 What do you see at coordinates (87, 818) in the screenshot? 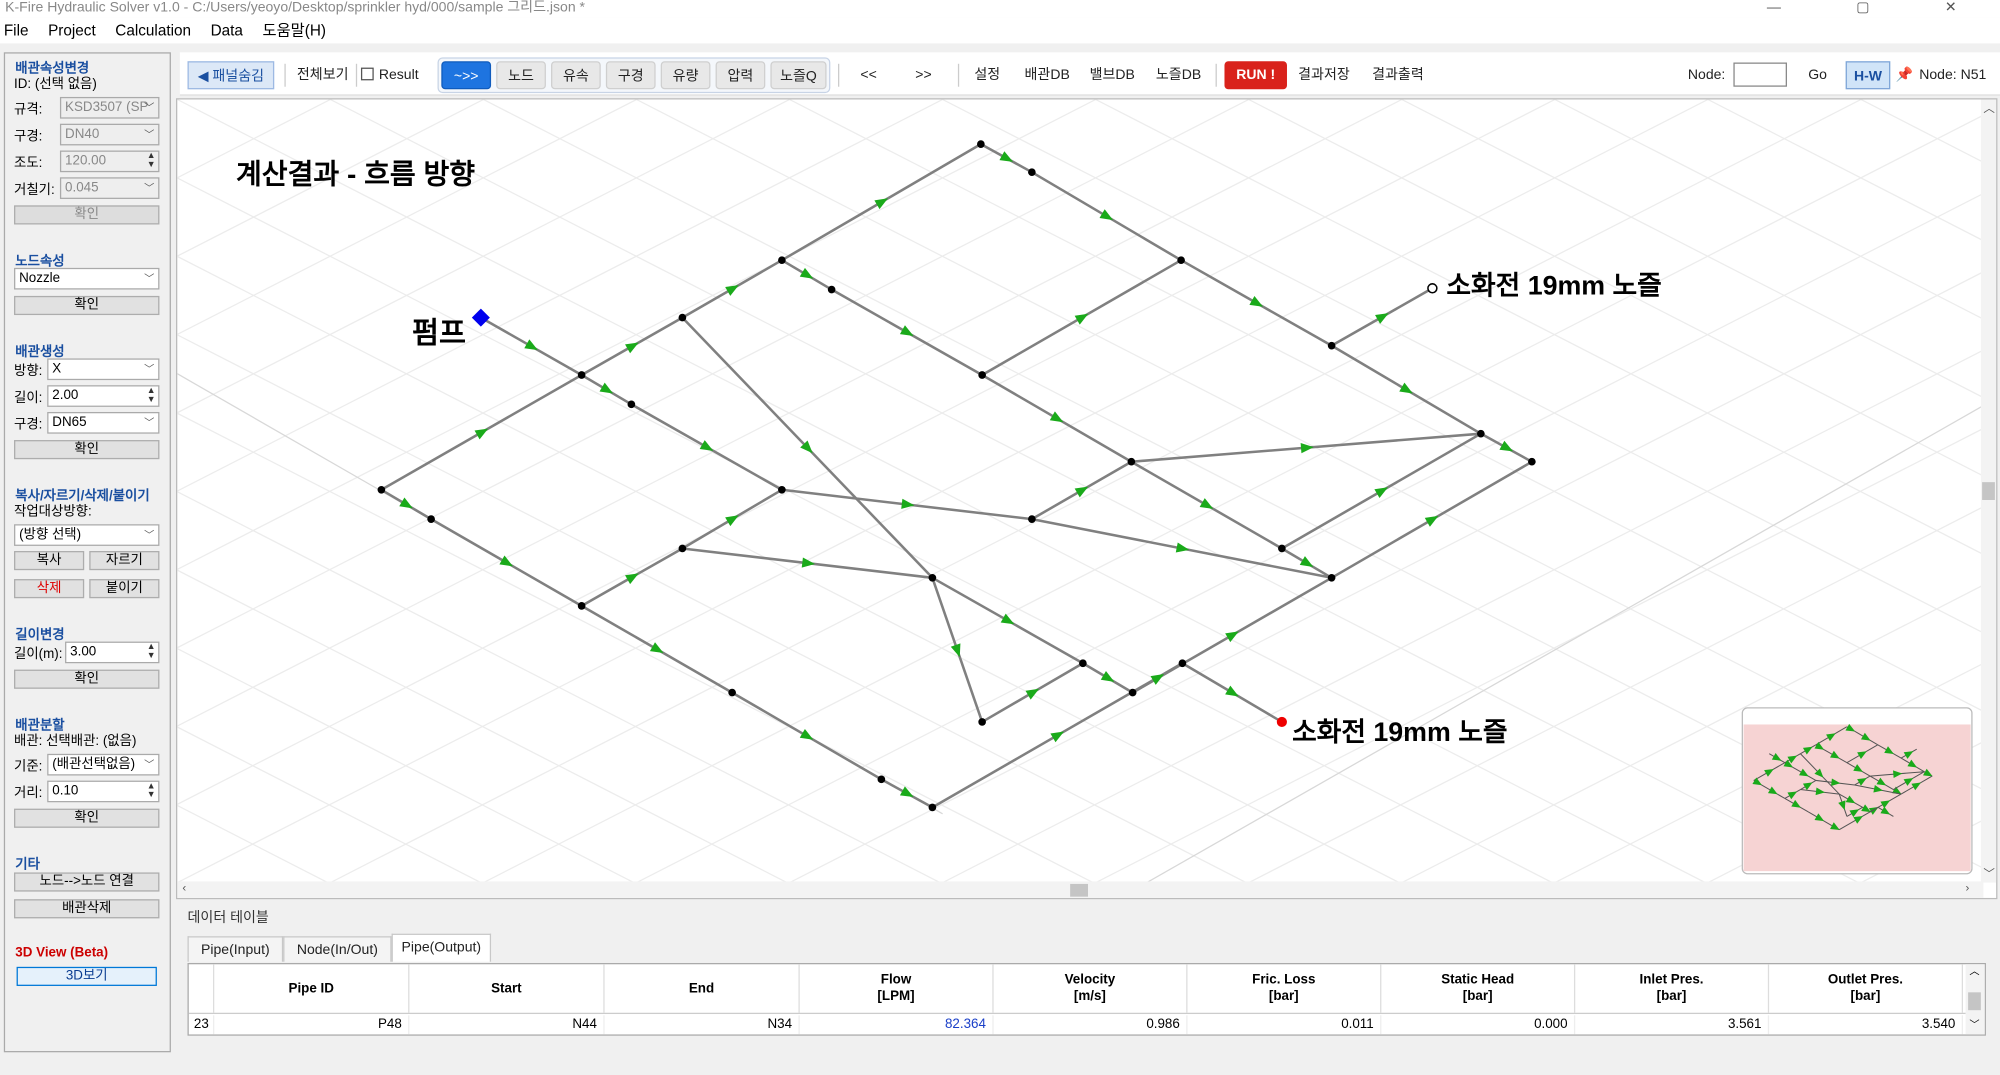
I see `pipe-split-confirm-button: 확인` at bounding box center [87, 818].